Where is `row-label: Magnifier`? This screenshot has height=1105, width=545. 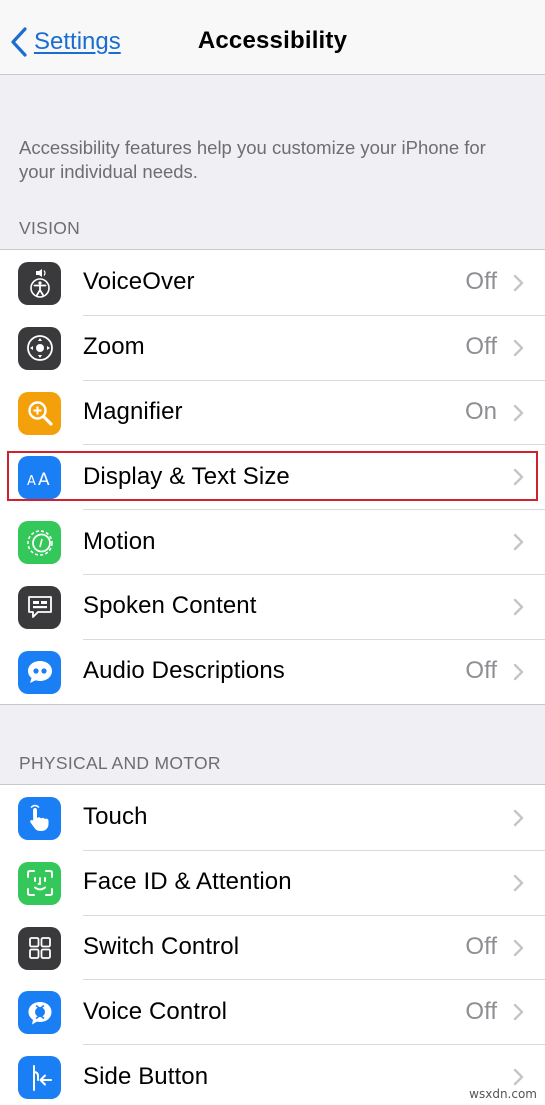
row-label: Magnifier is located at coordinates (133, 411).